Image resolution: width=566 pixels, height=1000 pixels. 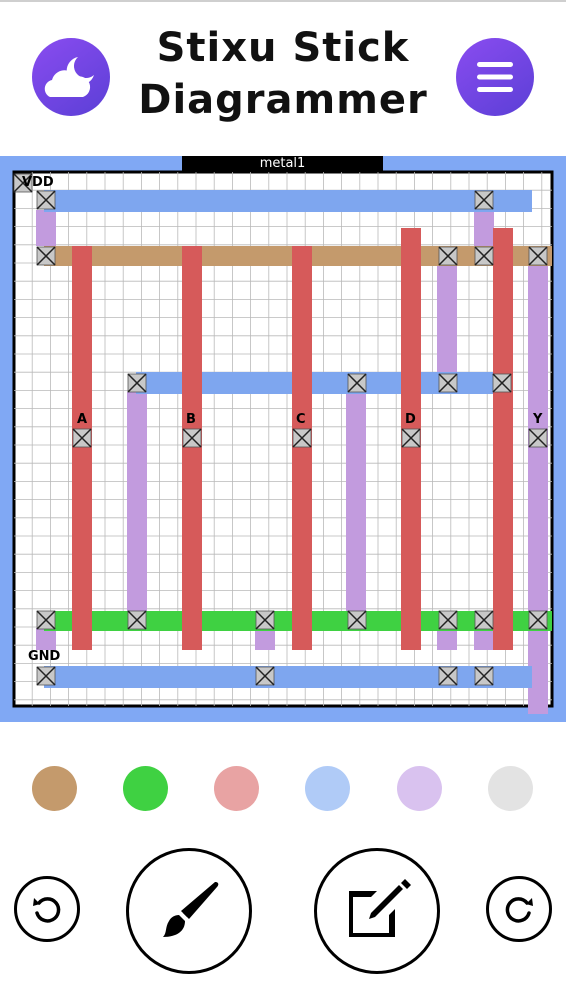 I want to click on gnd-rail, so click(x=288, y=677).